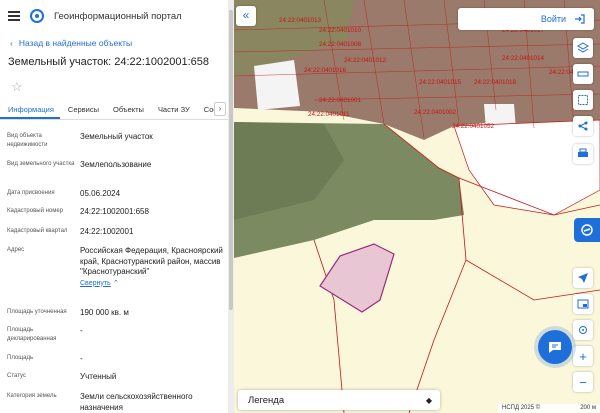 Image resolution: width=600 pixels, height=413 pixels. I want to click on star-icon: ☆, so click(18, 87).